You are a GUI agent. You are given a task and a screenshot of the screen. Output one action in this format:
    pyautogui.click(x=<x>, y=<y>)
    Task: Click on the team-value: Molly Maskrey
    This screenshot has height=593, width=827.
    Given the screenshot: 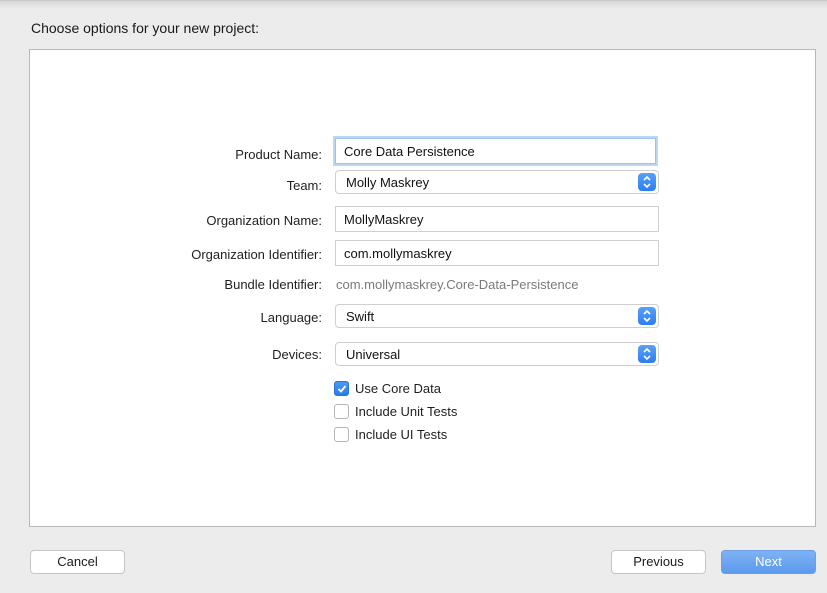 What is the action you would take?
    pyautogui.click(x=388, y=182)
    